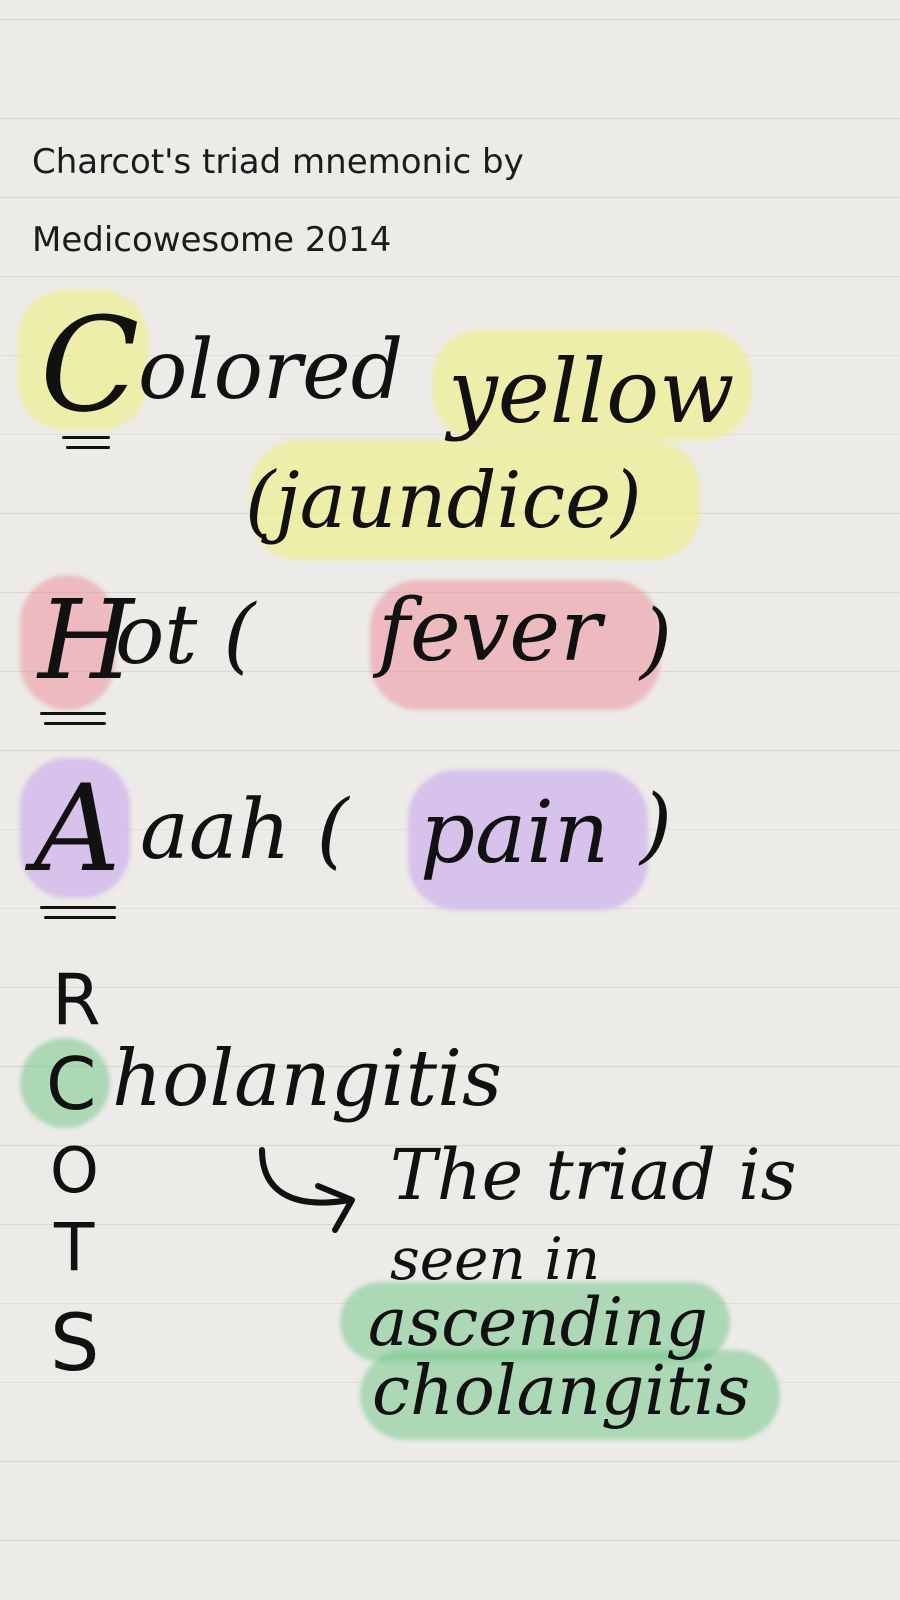 The height and width of the screenshot is (1600, 900). What do you see at coordinates (561, 1391) in the screenshot?
I see `note-line-4: cholangitis` at bounding box center [561, 1391].